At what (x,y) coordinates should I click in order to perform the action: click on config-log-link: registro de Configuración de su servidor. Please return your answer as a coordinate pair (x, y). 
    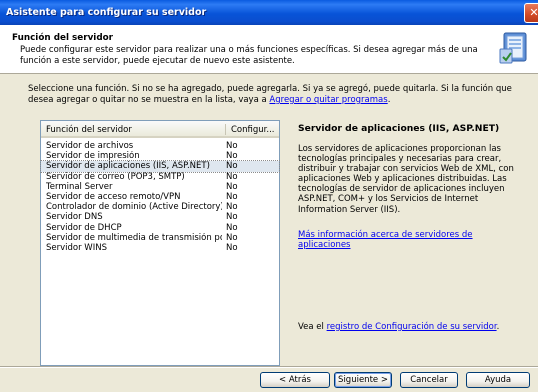
    Looking at the image, I should click on (412, 327).